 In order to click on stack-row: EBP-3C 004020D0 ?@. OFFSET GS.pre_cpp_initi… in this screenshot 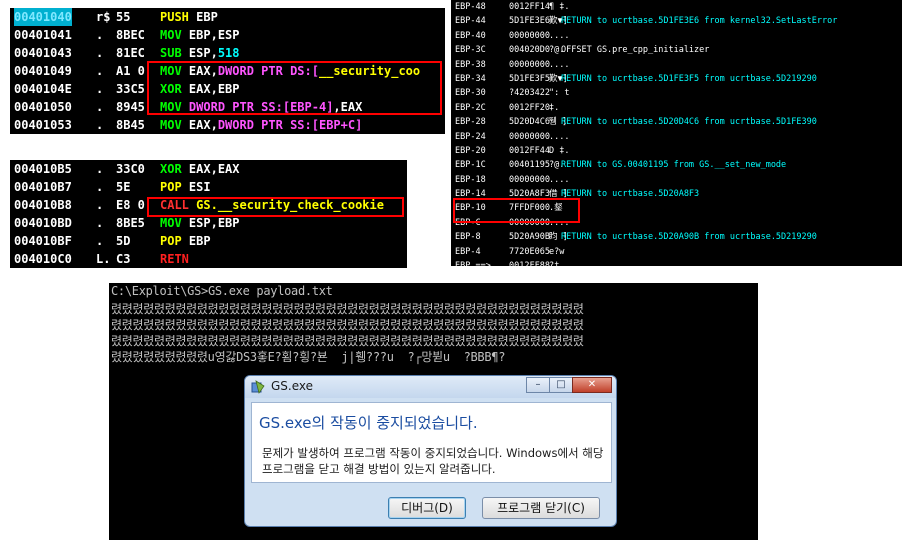, I will do `click(676, 50)`.